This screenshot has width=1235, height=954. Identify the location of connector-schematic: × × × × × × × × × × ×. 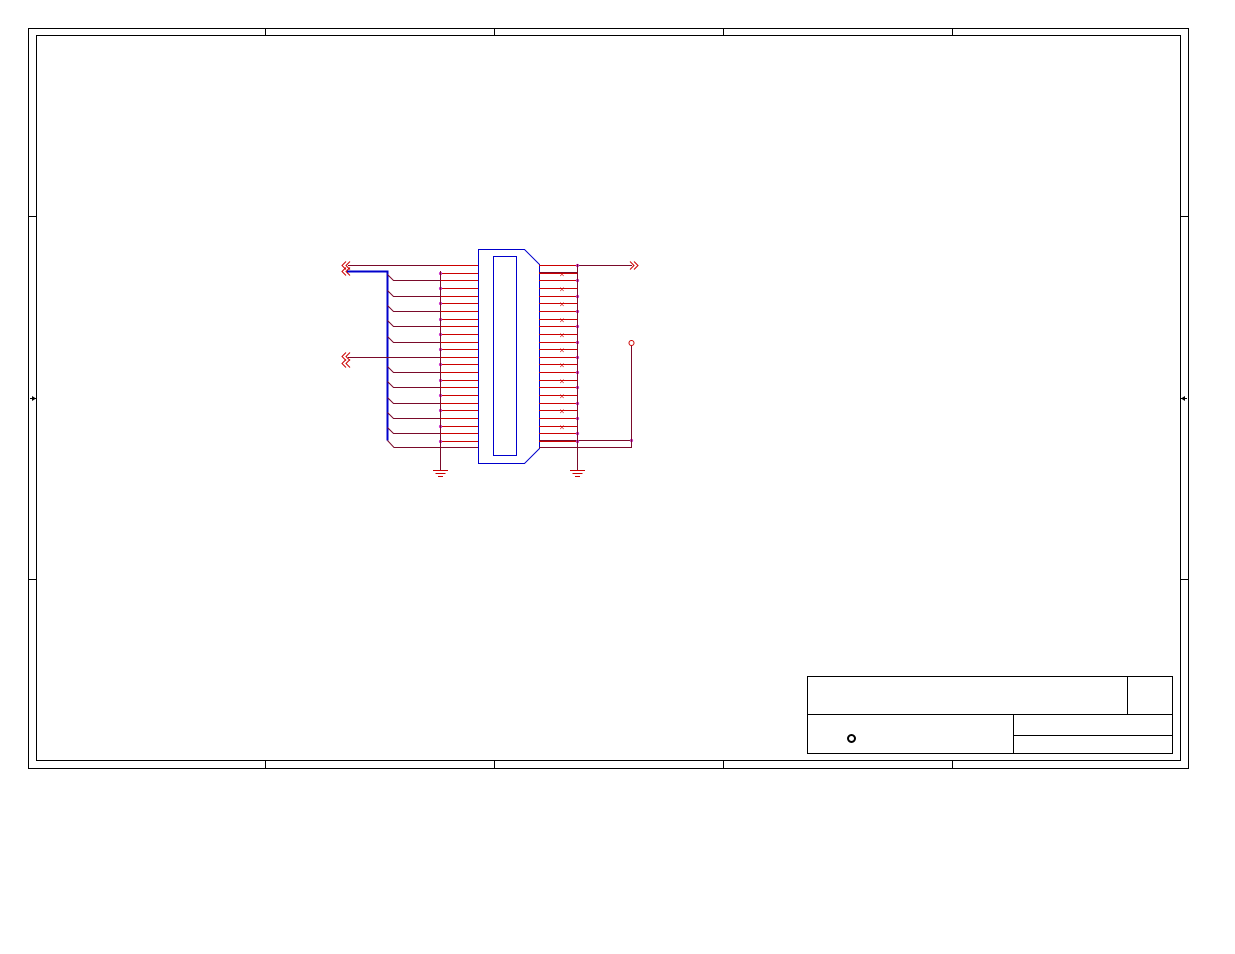
(490, 363).